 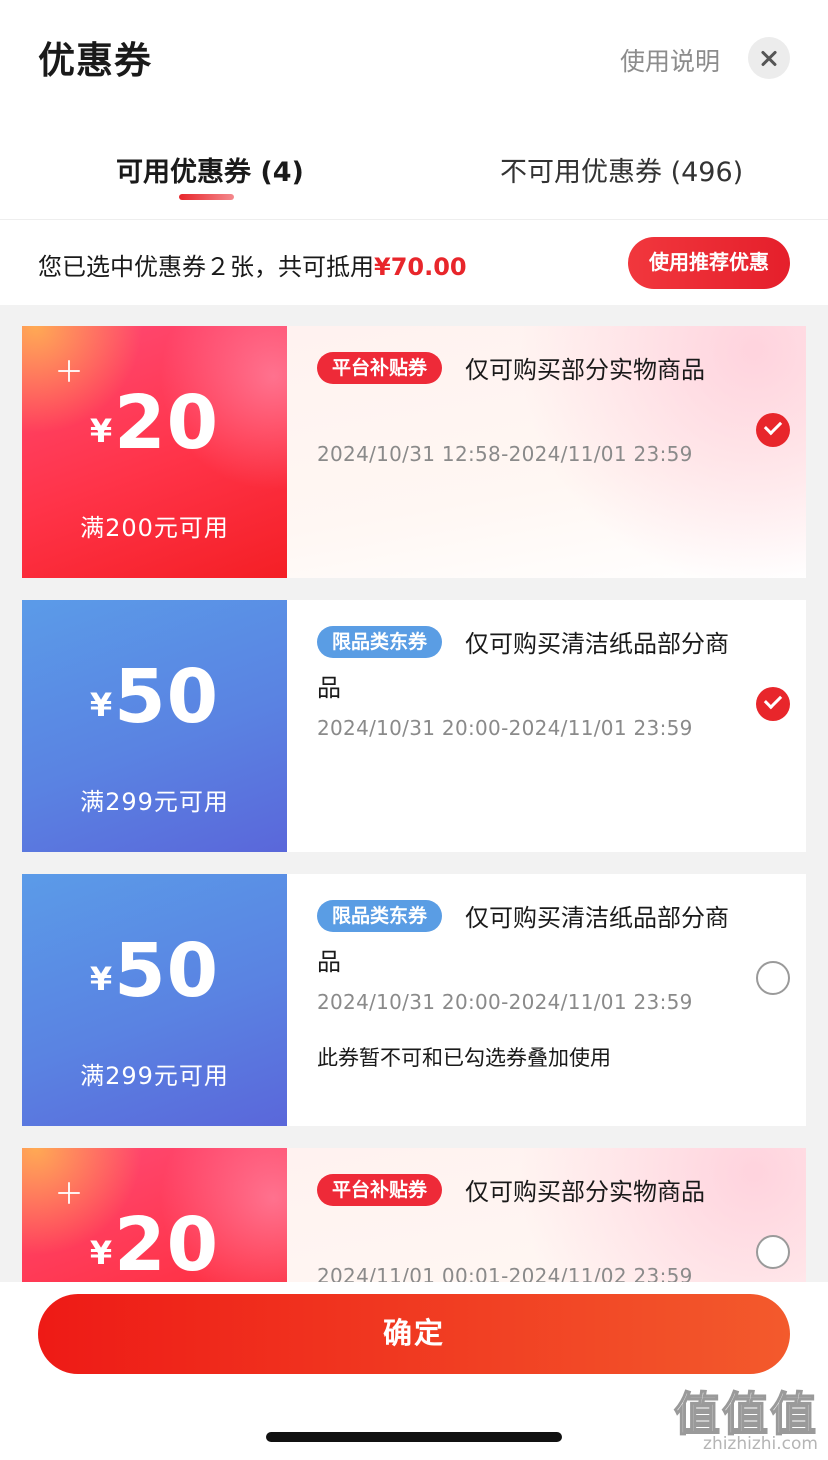 What do you see at coordinates (414, 165) in the screenshot?
I see `coupon-tabs: 可用优惠券 (4) 不可用优惠券 (496)` at bounding box center [414, 165].